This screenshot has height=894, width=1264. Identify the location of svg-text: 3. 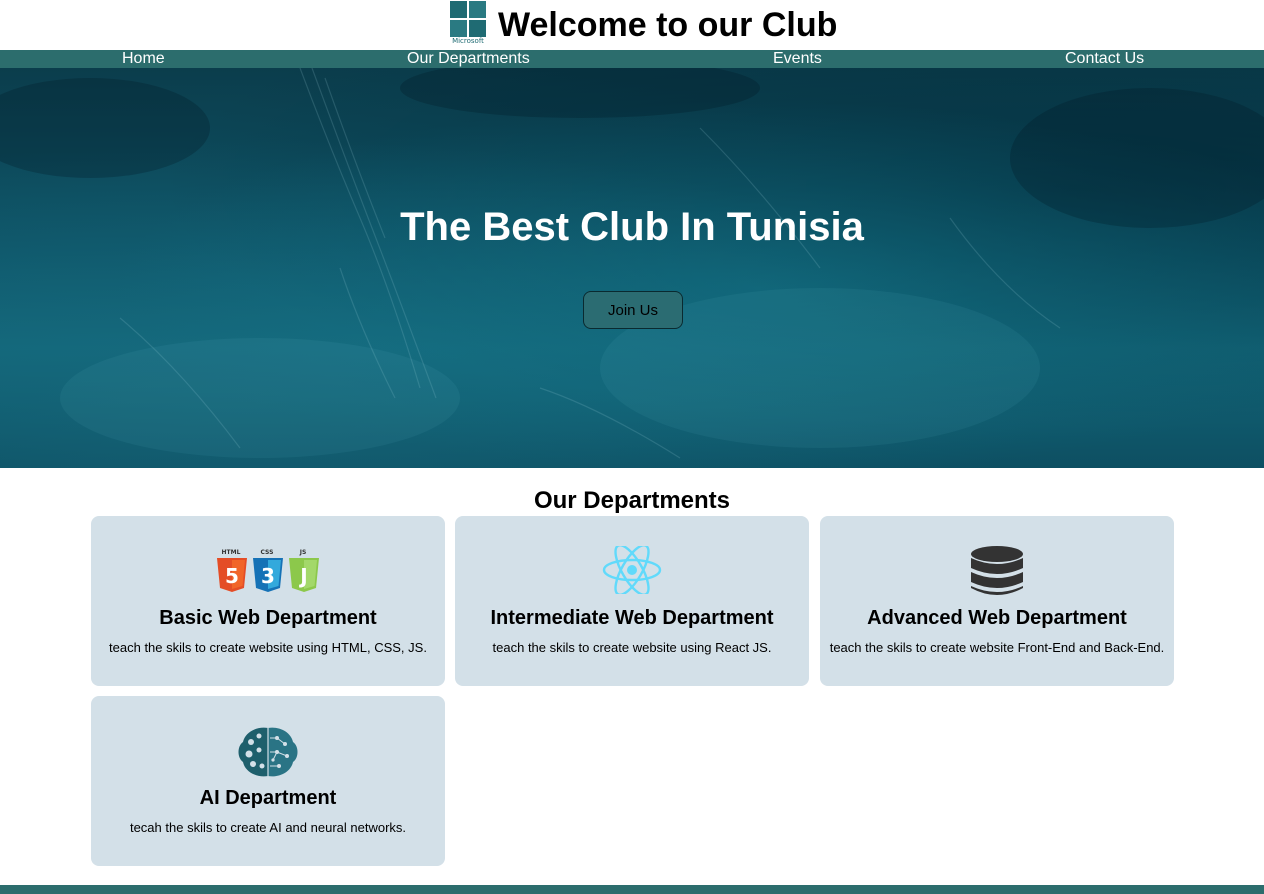
(268, 576).